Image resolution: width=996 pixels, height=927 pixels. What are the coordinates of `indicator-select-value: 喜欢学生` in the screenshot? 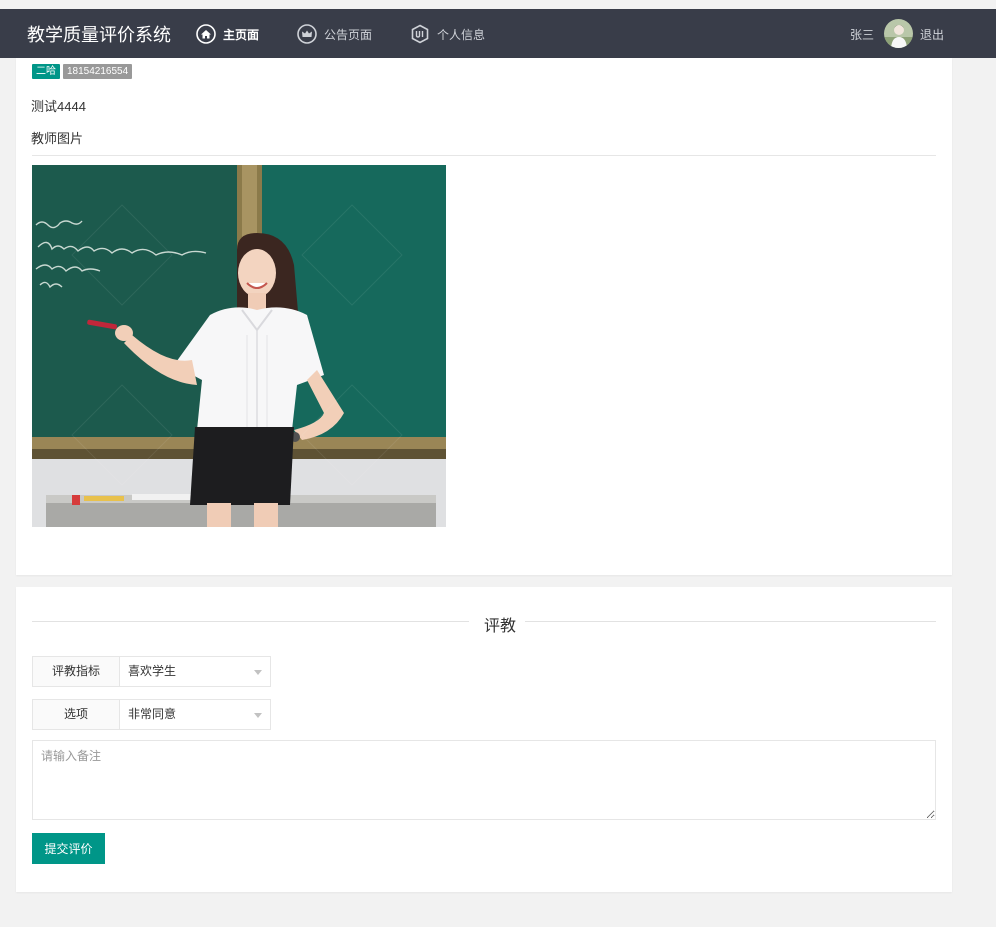 It's located at (152, 671).